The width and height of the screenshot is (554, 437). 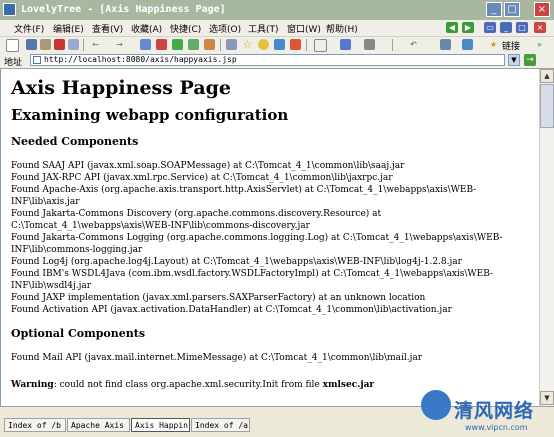 What do you see at coordinates (452, 27) in the screenshot?
I see `back-nav-icon: ◀` at bounding box center [452, 27].